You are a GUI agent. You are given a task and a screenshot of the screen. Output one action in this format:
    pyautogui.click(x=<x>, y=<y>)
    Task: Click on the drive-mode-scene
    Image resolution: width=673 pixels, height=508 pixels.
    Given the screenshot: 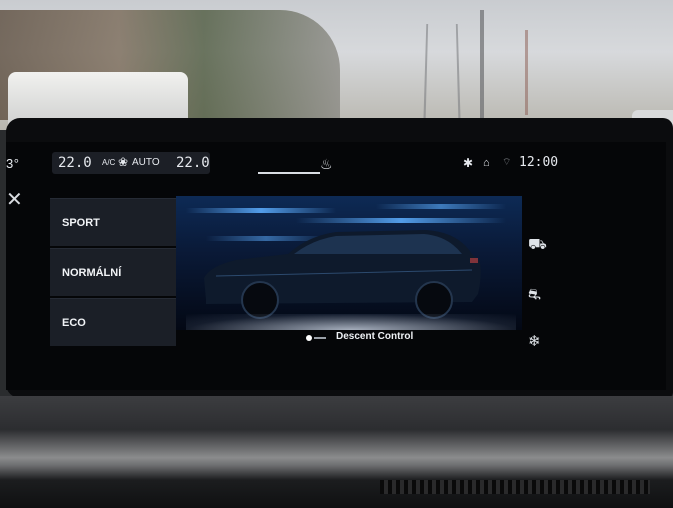 What is the action you would take?
    pyautogui.click(x=349, y=263)
    